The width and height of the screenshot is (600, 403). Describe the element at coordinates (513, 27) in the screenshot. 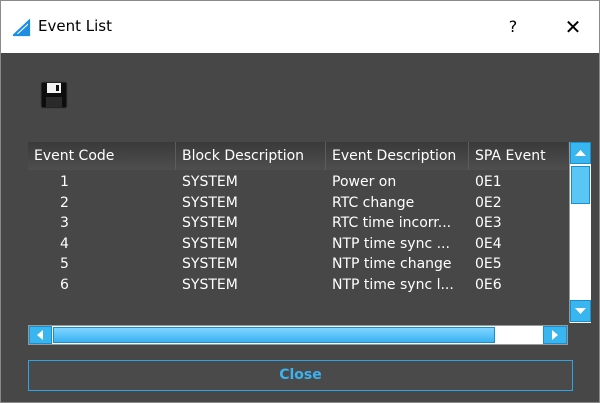

I see `help-button: ?` at that location.